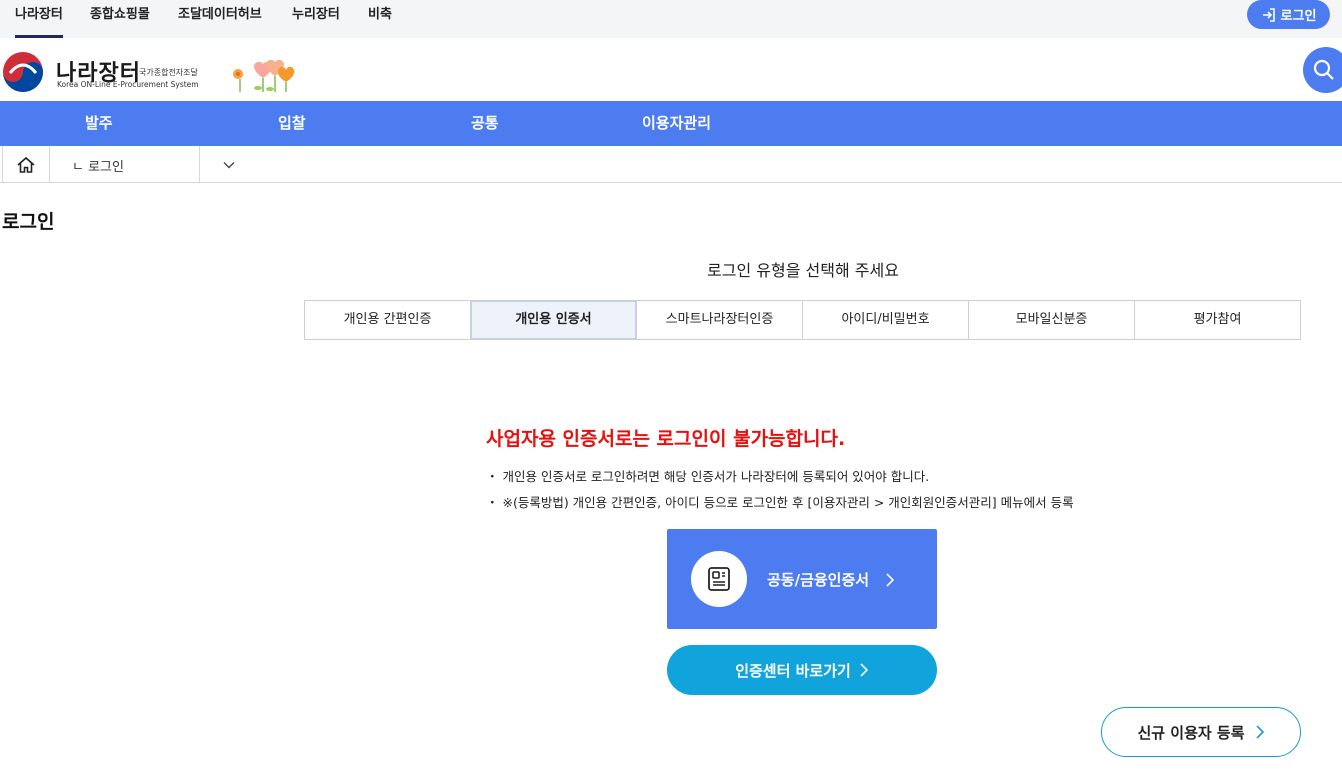  What do you see at coordinates (39, 19) in the screenshot?
I see `top-link-narajangteo: 나라장터` at bounding box center [39, 19].